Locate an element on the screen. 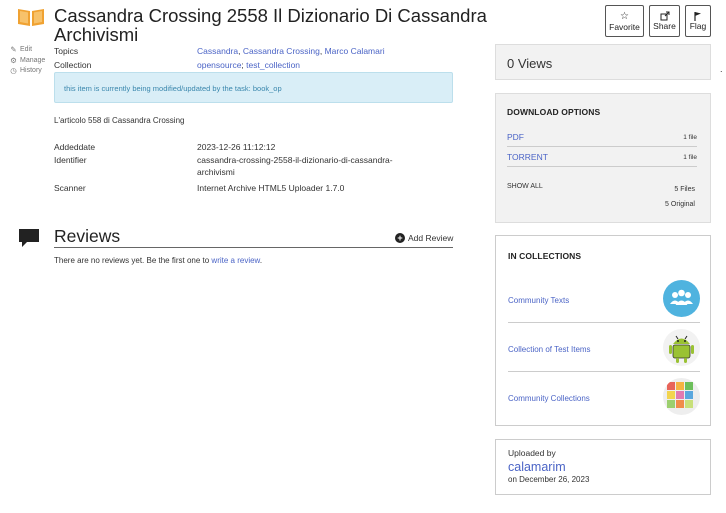 This screenshot has height=513, width=726. files-count: 5 Files is located at coordinates (684, 189).